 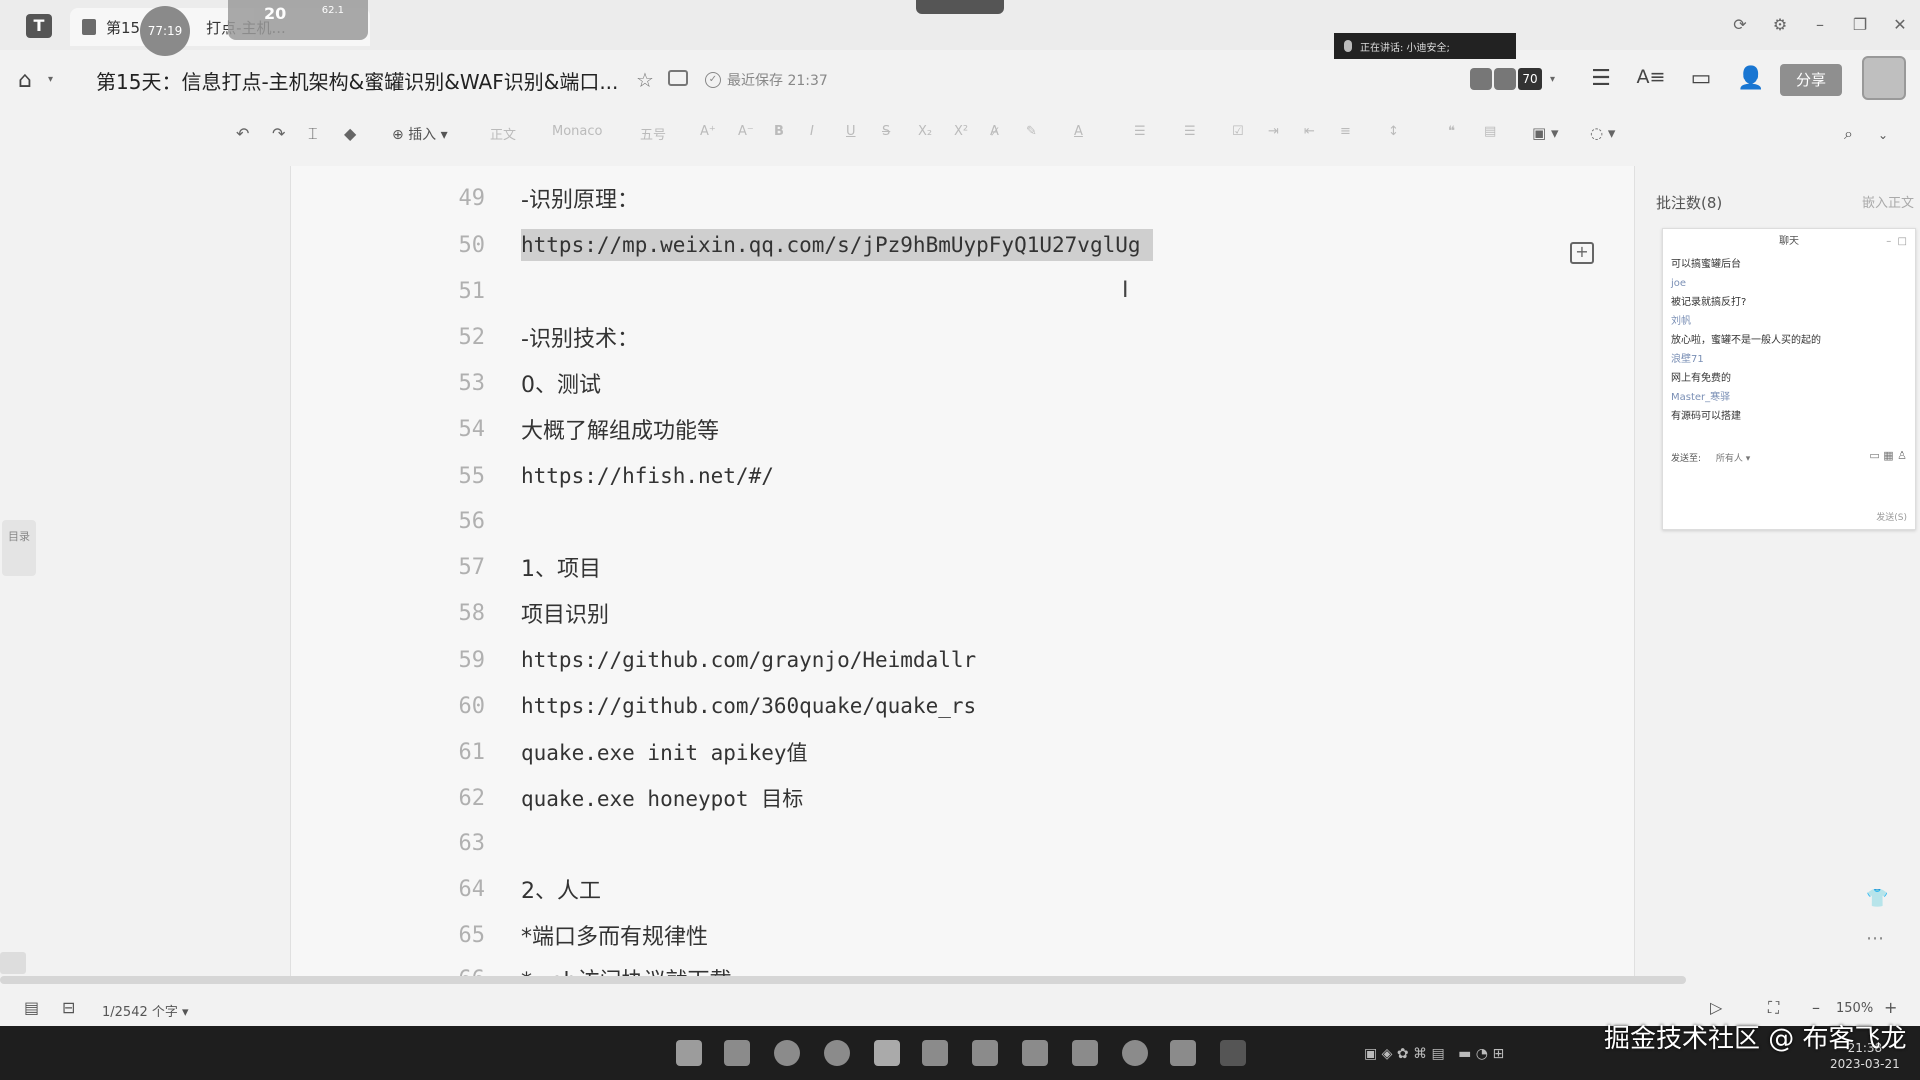 What do you see at coordinates (812, 131) in the screenshot?
I see `italic-icon: I` at bounding box center [812, 131].